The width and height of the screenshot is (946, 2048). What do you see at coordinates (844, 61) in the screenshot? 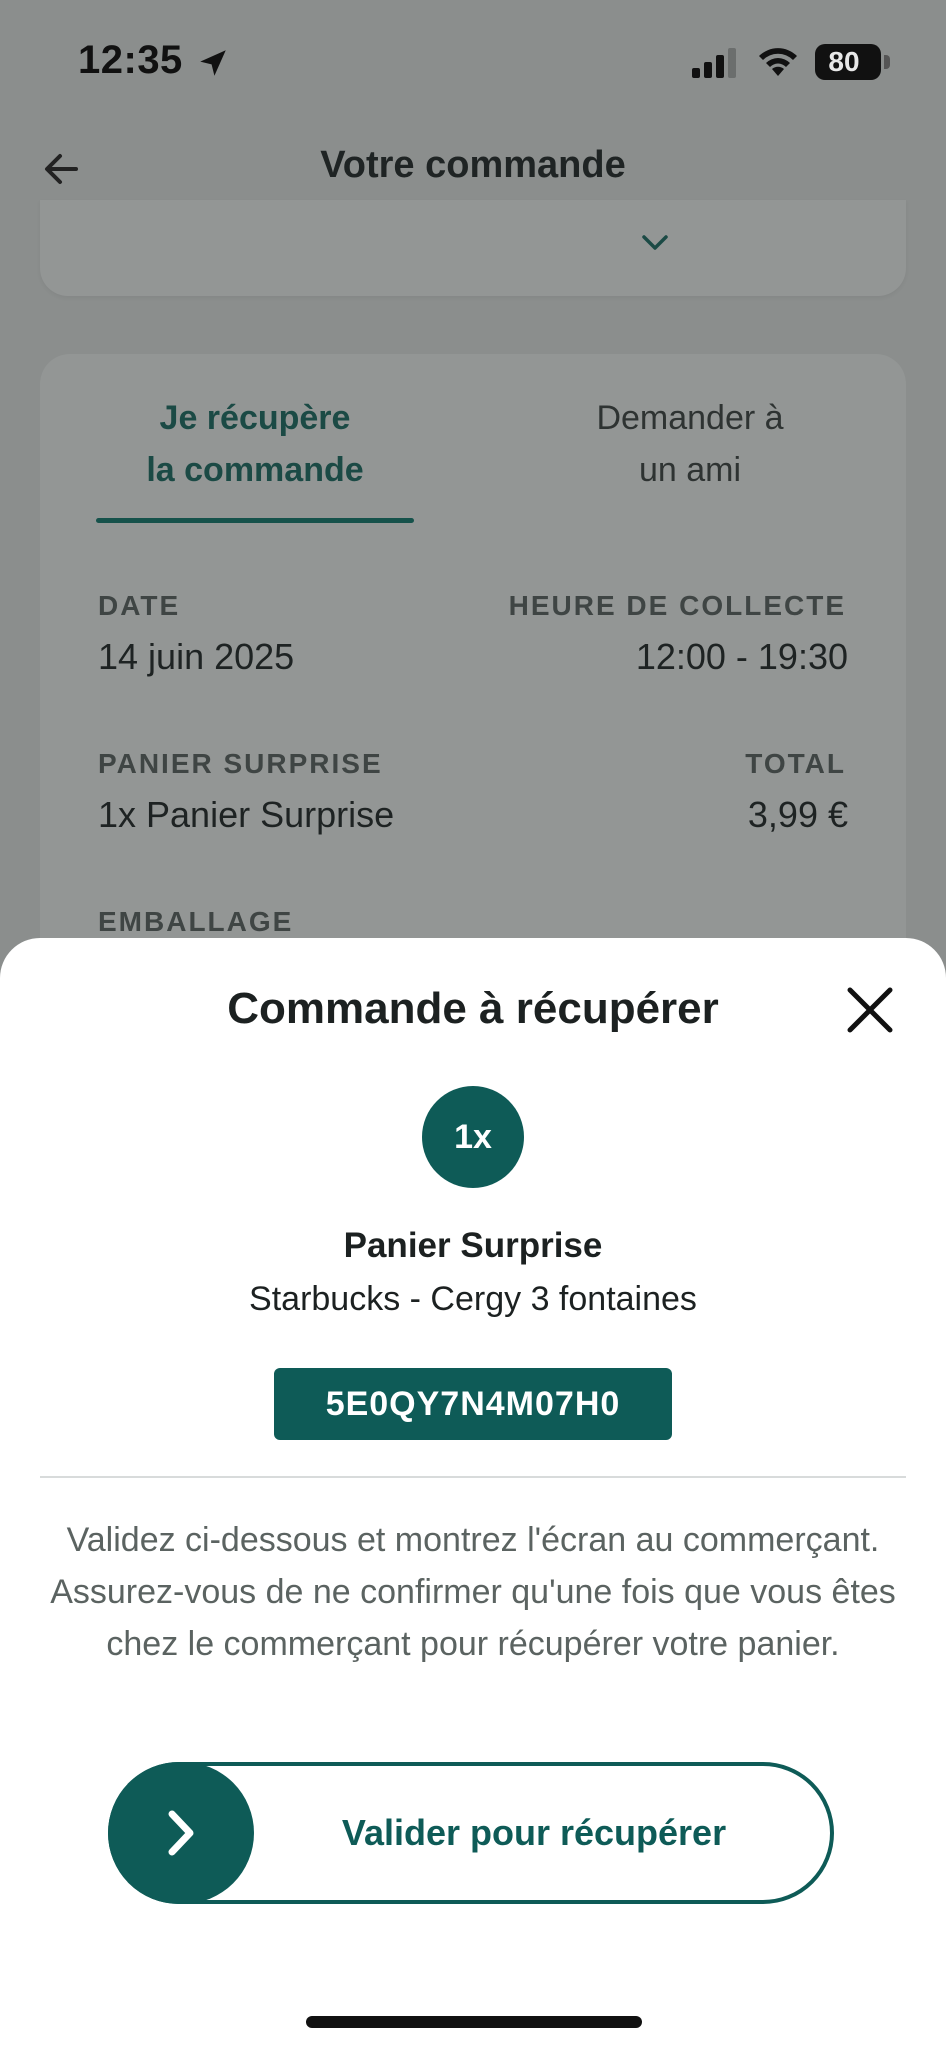
I see `battery-level: 80` at bounding box center [844, 61].